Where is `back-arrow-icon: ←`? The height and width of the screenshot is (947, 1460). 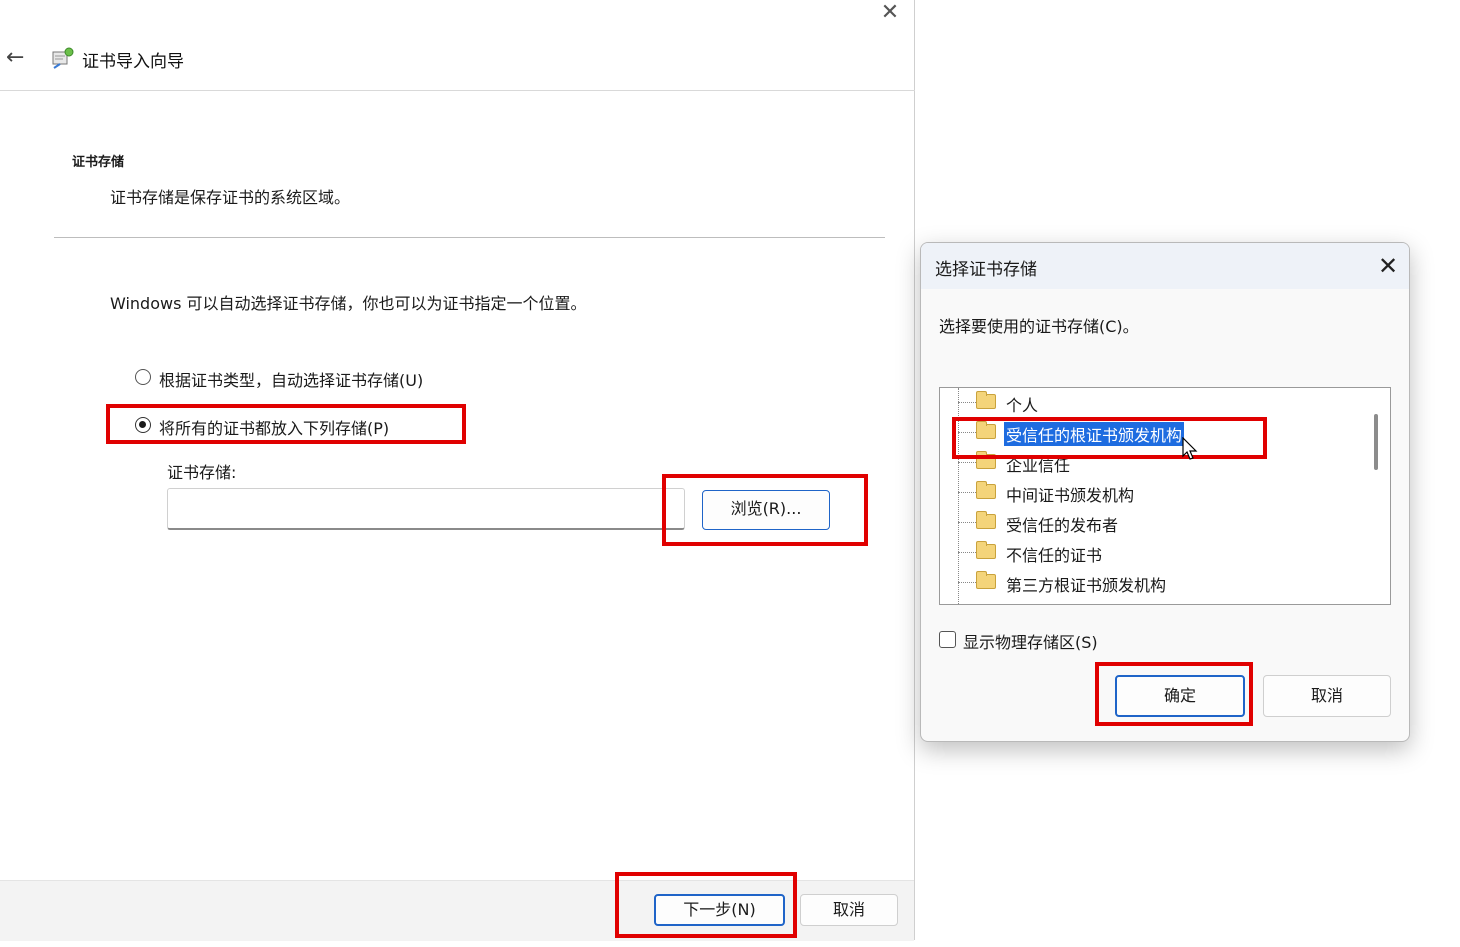 back-arrow-icon: ← is located at coordinates (18, 58).